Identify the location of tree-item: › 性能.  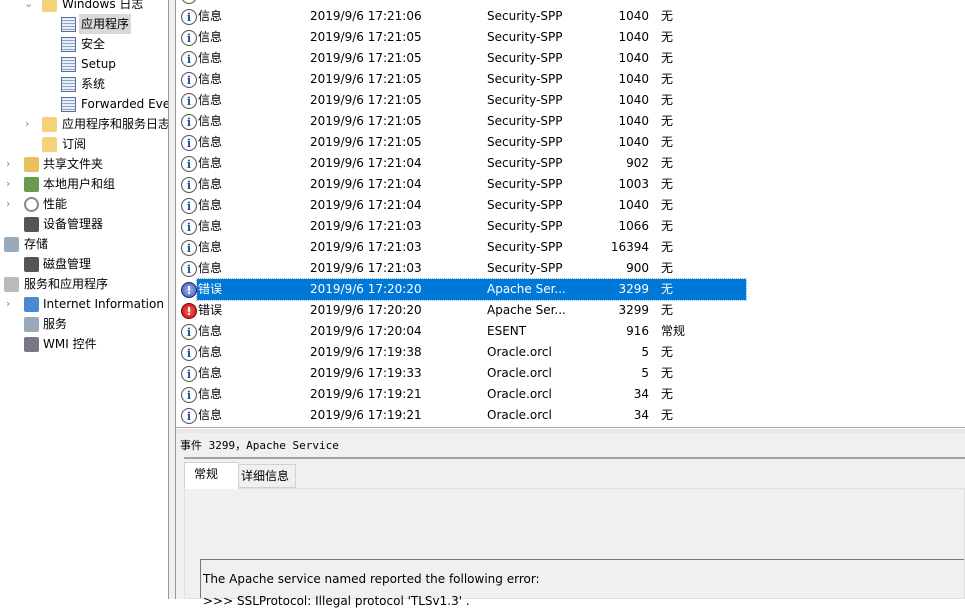
(84, 204).